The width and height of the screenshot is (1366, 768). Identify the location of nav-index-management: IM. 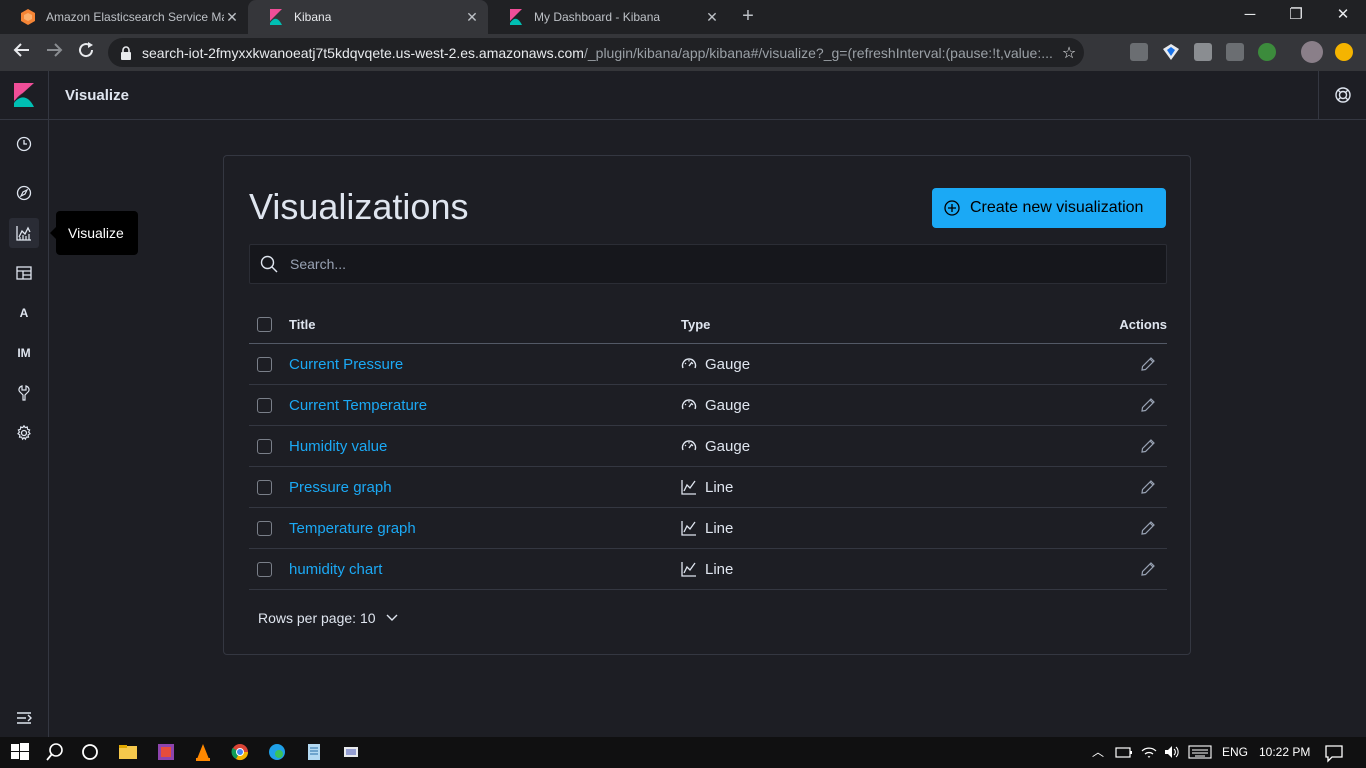
(24, 353).